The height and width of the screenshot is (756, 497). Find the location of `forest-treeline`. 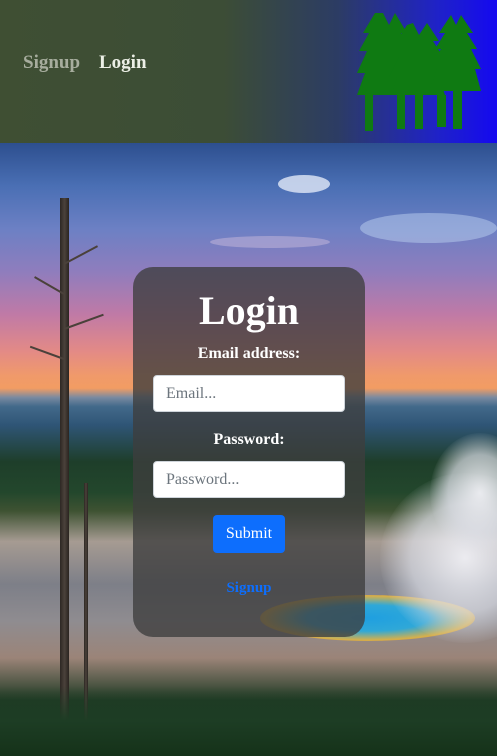

forest-treeline is located at coordinates (248, 721).